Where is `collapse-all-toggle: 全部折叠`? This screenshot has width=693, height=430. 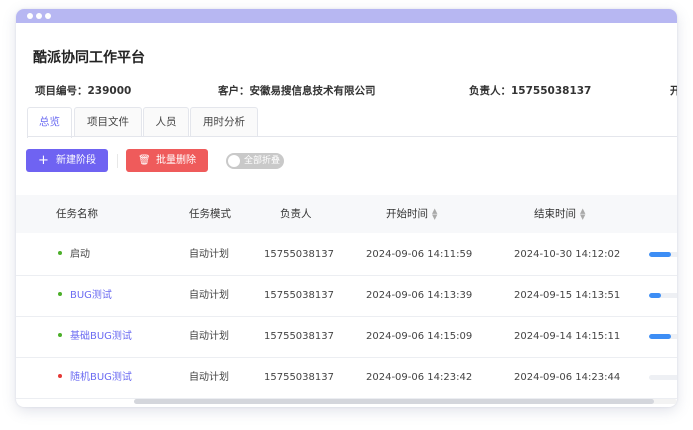
collapse-all-toggle: 全部折叠 is located at coordinates (255, 161).